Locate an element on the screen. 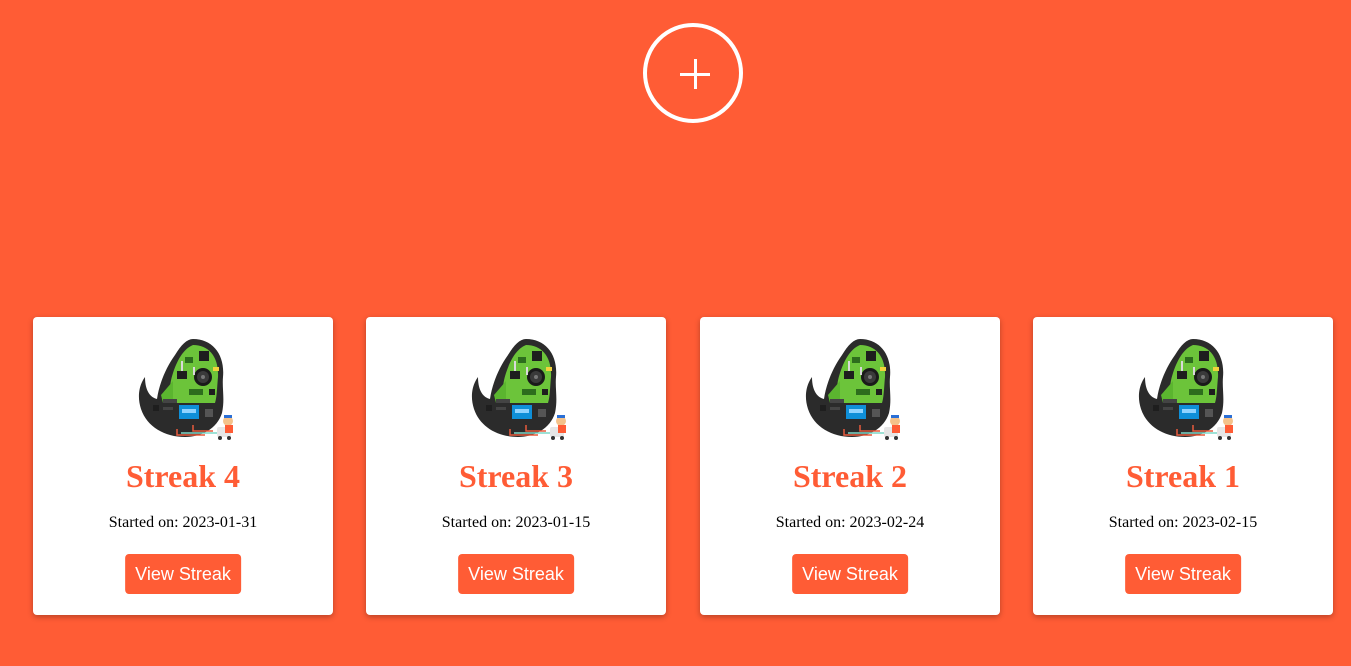  plus-icon-vertical is located at coordinates (695, 74).